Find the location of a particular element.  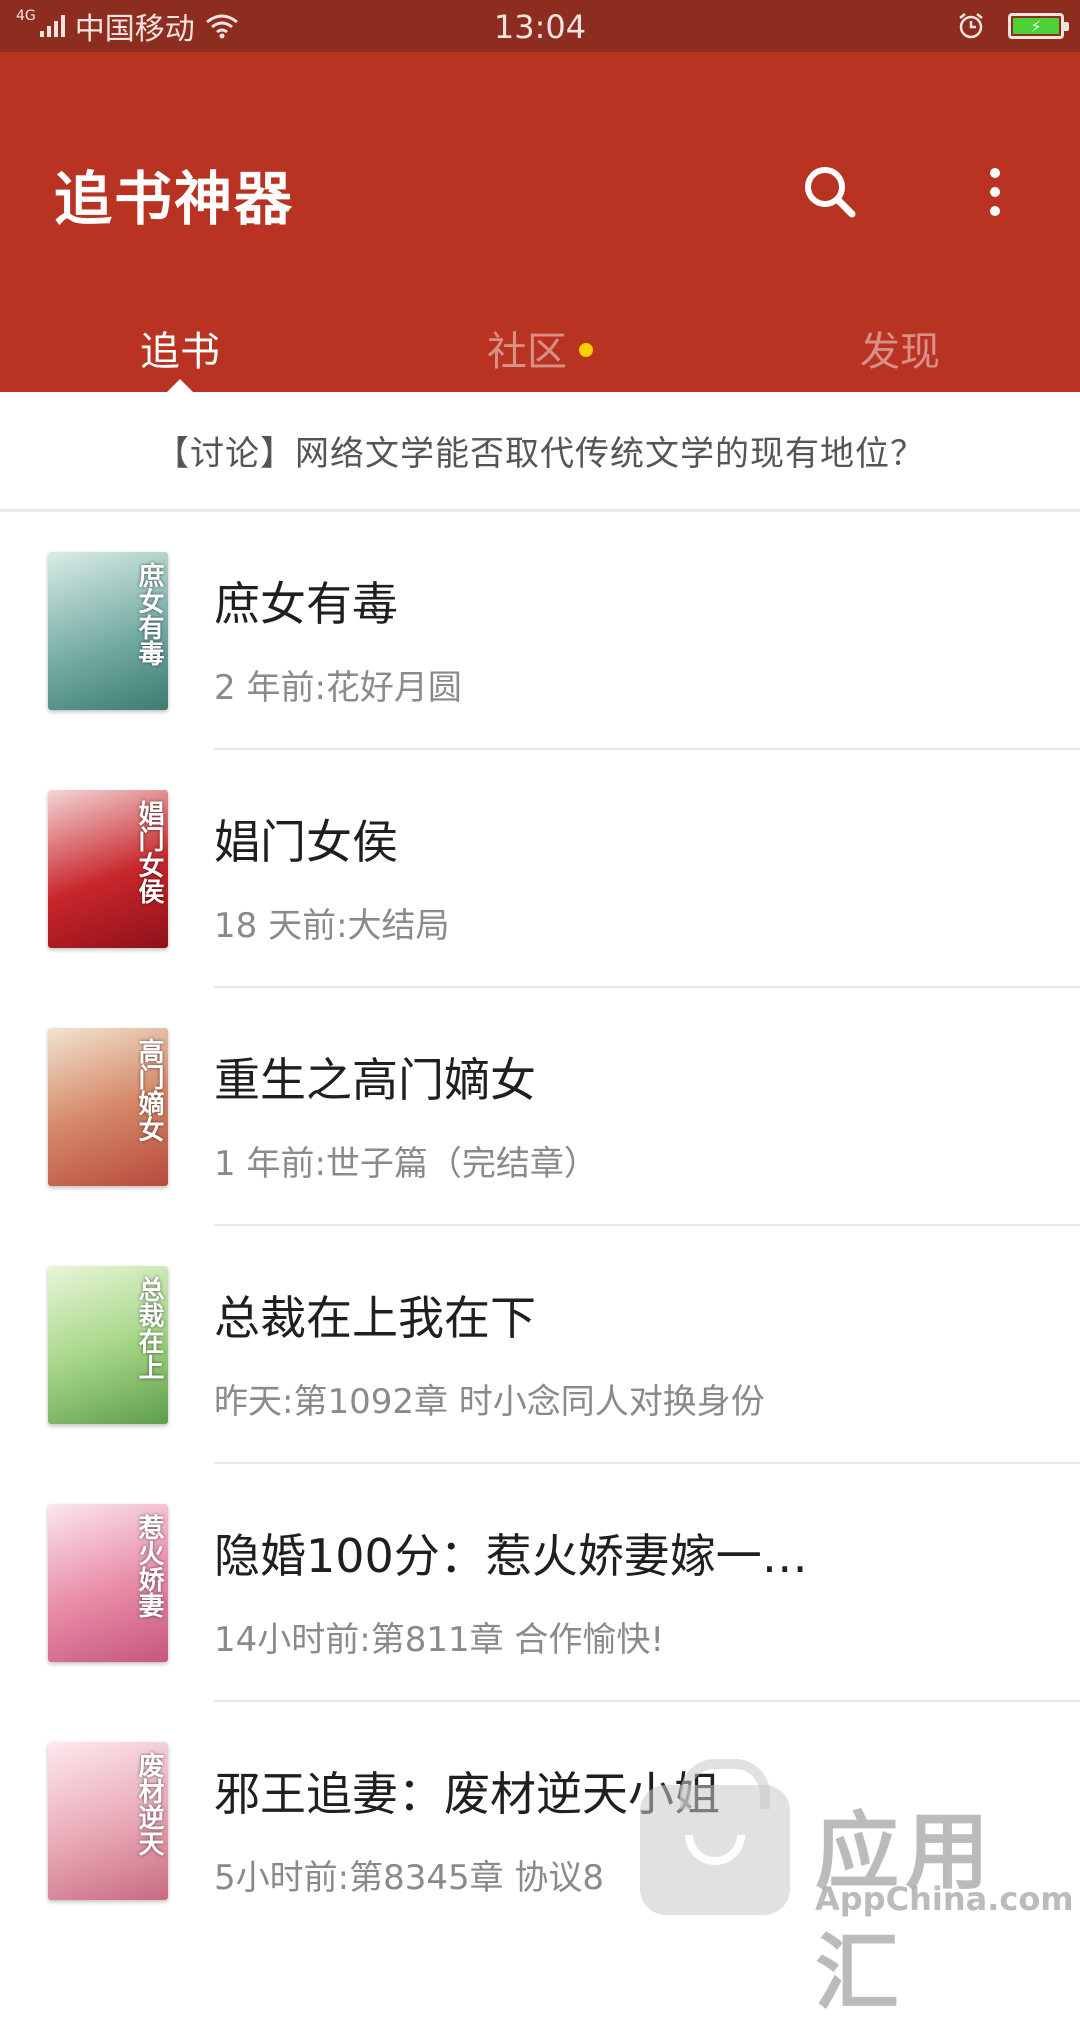

book-update: 2 年前:花好月圆 is located at coordinates (338, 688).